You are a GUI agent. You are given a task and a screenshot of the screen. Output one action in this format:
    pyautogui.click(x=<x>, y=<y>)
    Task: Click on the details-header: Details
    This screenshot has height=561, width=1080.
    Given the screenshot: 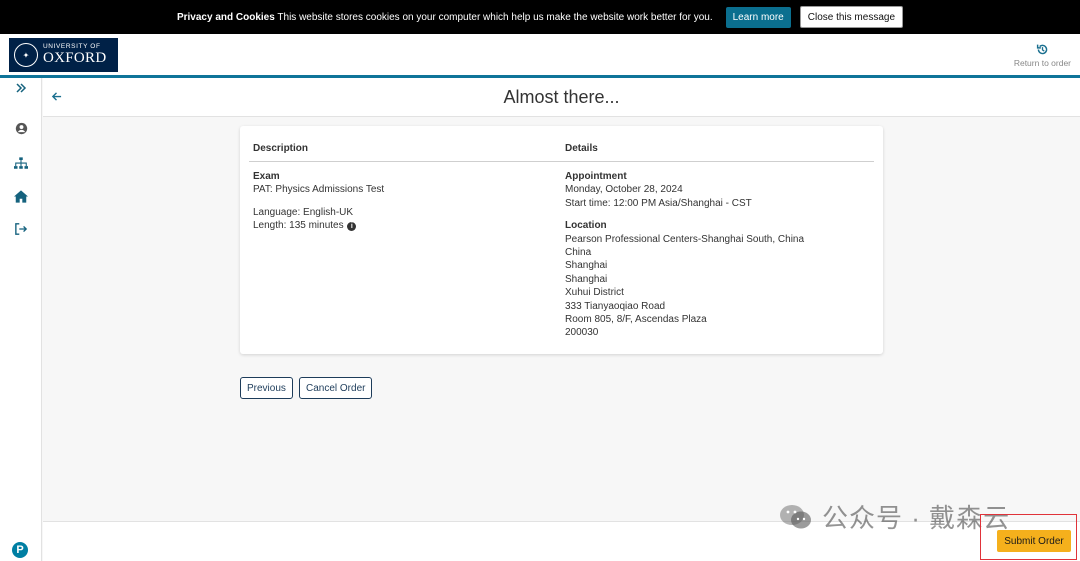 What is the action you would take?
    pyautogui.click(x=581, y=148)
    